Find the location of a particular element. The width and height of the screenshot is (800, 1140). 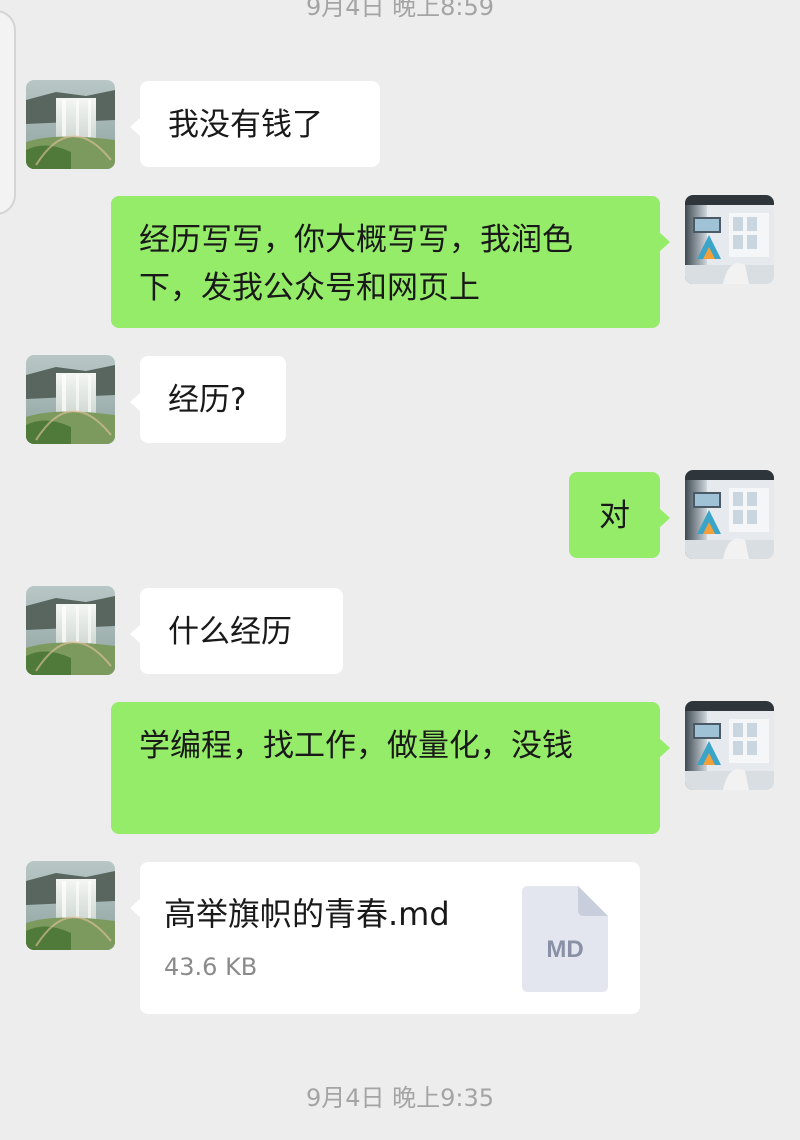

message-bubble-sent: 学编程，找工作，做量化，没钱 is located at coordinates (390, 768).